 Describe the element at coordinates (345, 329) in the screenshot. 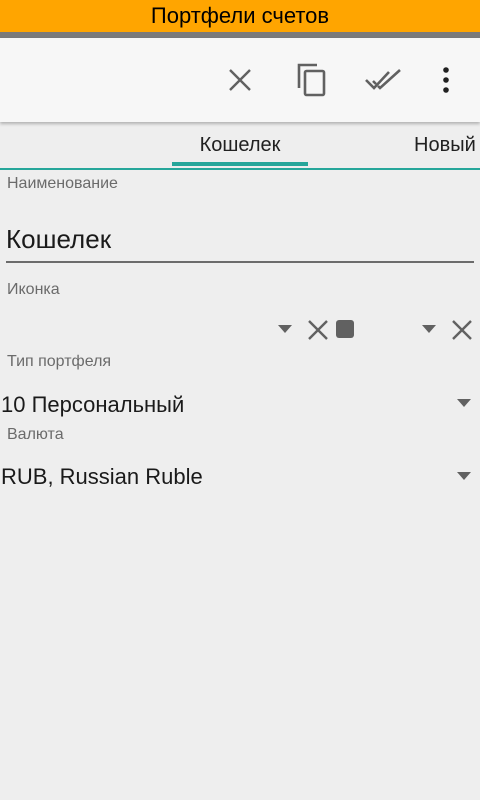

I see `color-swatch` at that location.